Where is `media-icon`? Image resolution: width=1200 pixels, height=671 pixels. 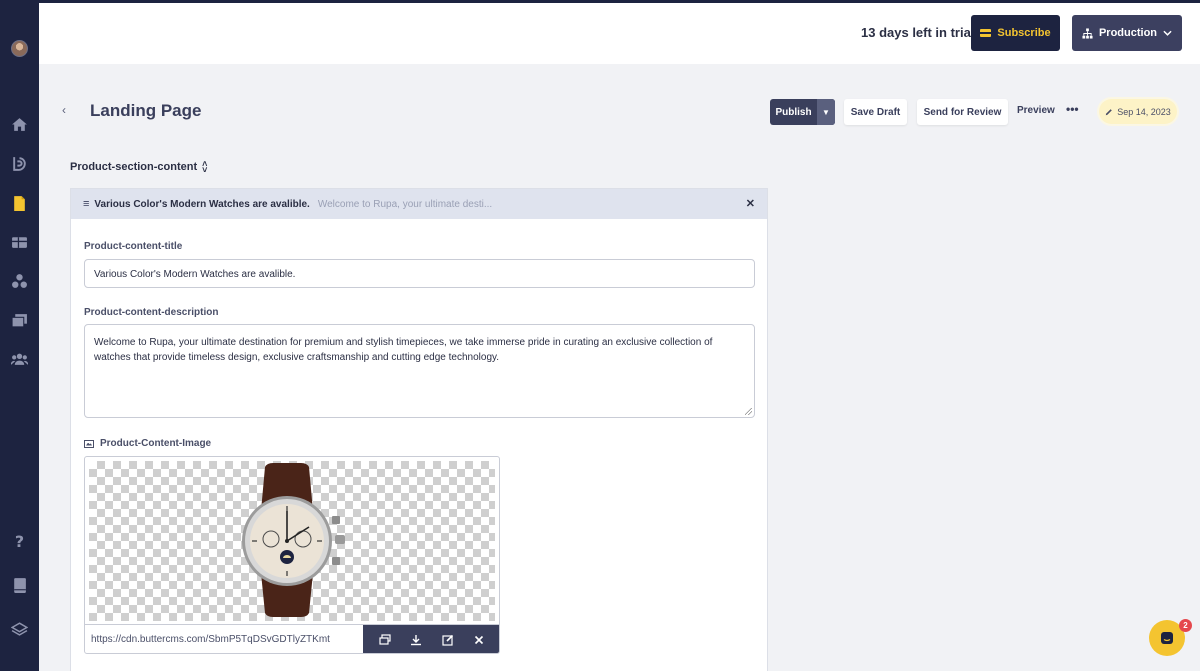 media-icon is located at coordinates (19, 320).